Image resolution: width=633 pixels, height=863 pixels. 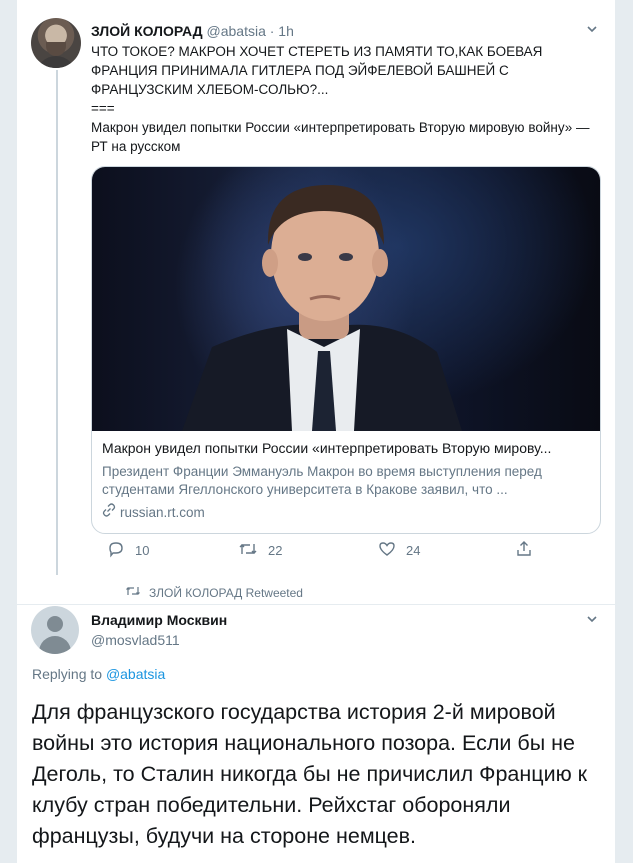 I want to click on share-icon, so click(x=524, y=550).